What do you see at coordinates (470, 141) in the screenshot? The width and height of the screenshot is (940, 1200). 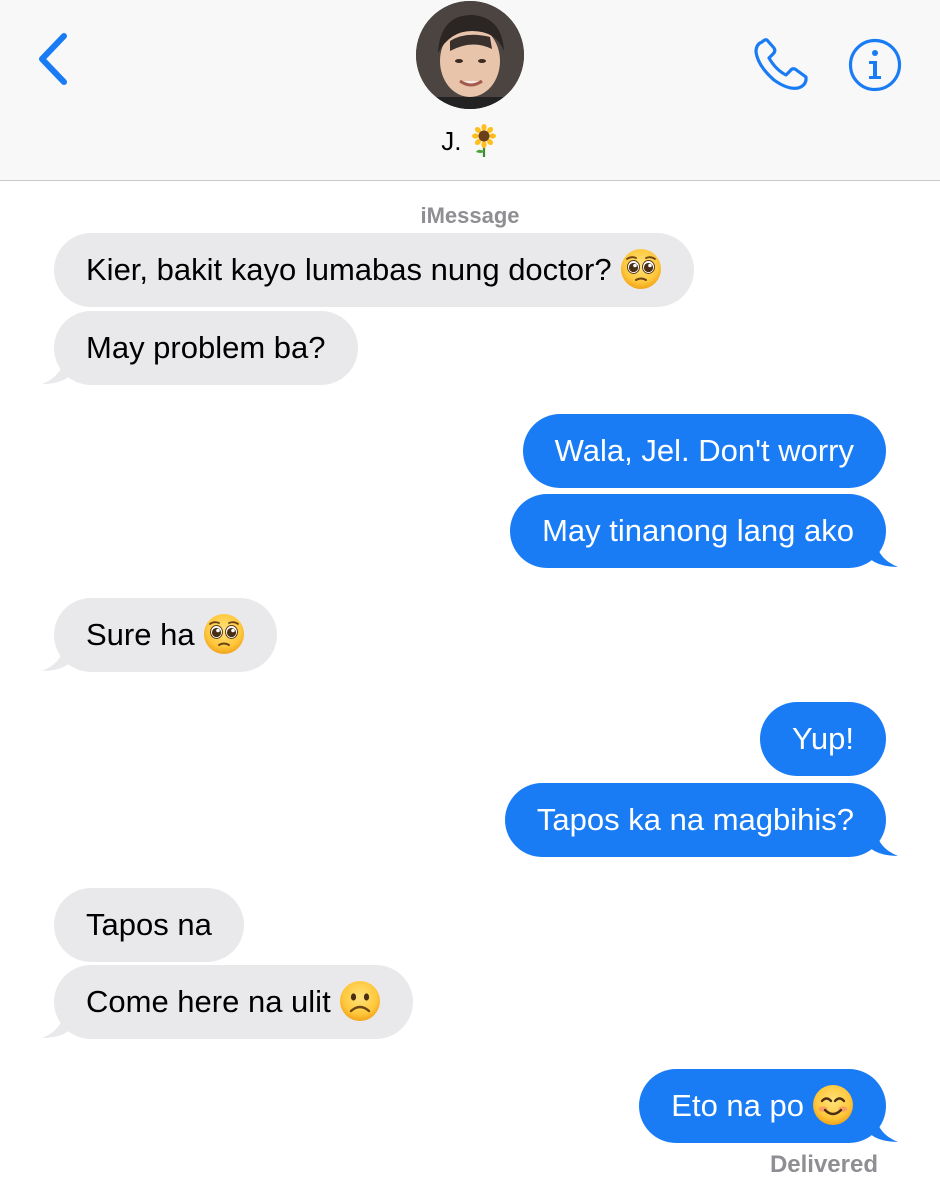 I see `contact-name-row: J.` at bounding box center [470, 141].